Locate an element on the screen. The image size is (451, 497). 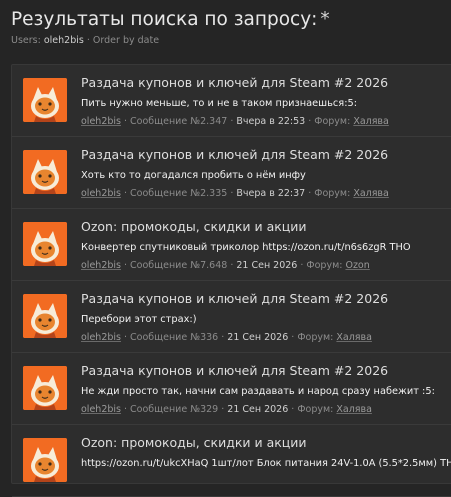
message-date: Вчера в 22:37 is located at coordinates (271, 193).